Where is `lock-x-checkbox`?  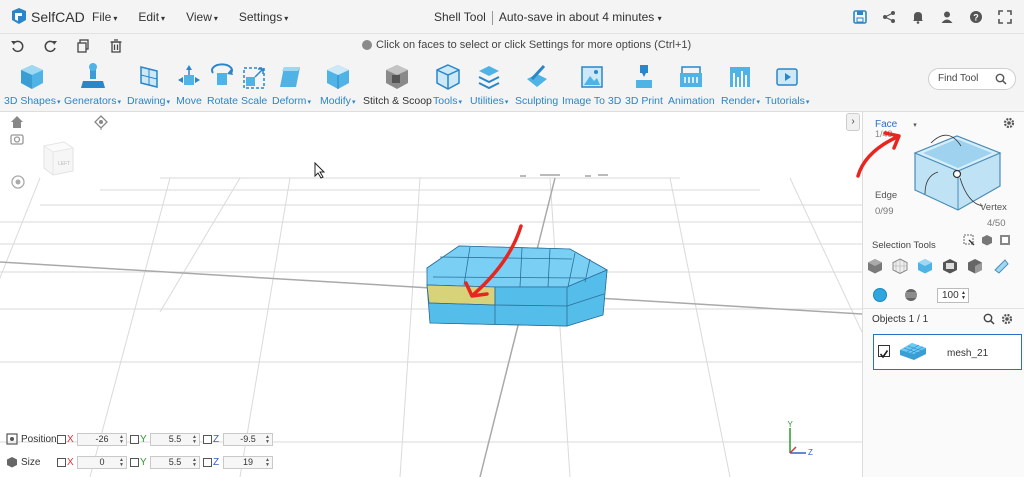
lock-x-checkbox is located at coordinates (61, 439).